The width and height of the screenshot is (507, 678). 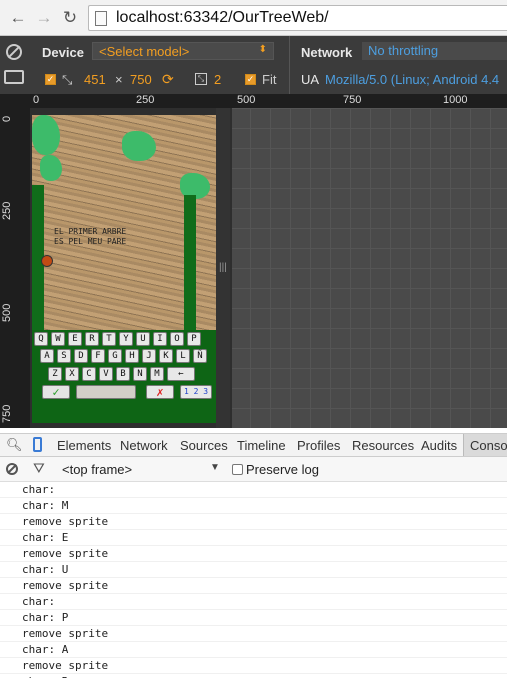 I want to click on url-text: localhost:63342/OurTreeWeb/, so click(x=222, y=17).